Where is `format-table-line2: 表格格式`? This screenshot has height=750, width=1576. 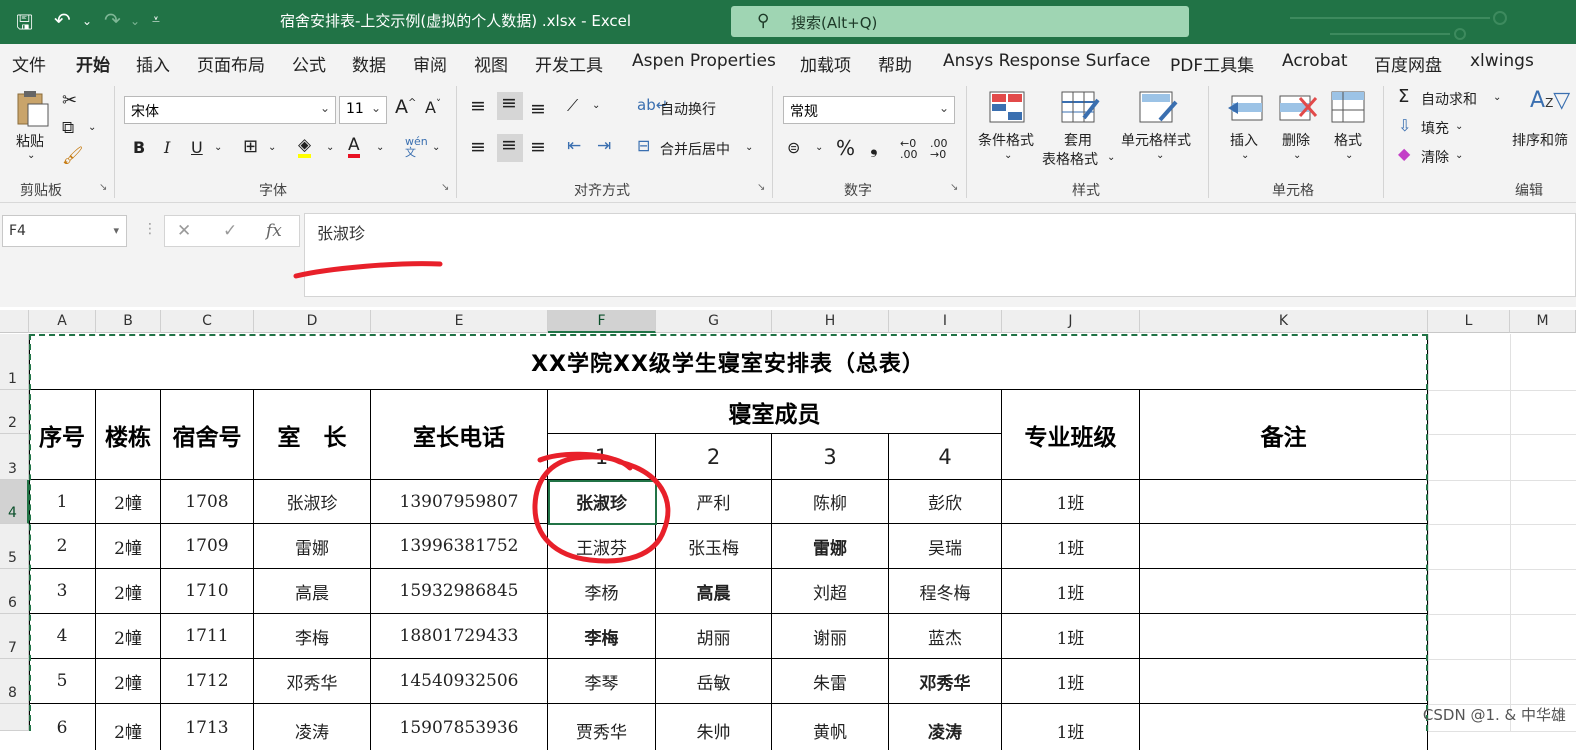 format-table-line2: 表格格式 is located at coordinates (1070, 159).